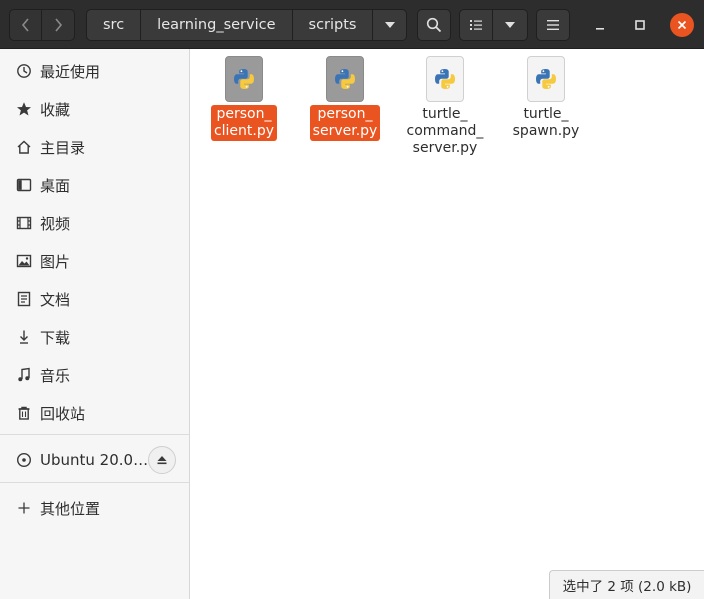 The height and width of the screenshot is (599, 704). Describe the element at coordinates (24, 147) in the screenshot. I see `home-icon` at that location.